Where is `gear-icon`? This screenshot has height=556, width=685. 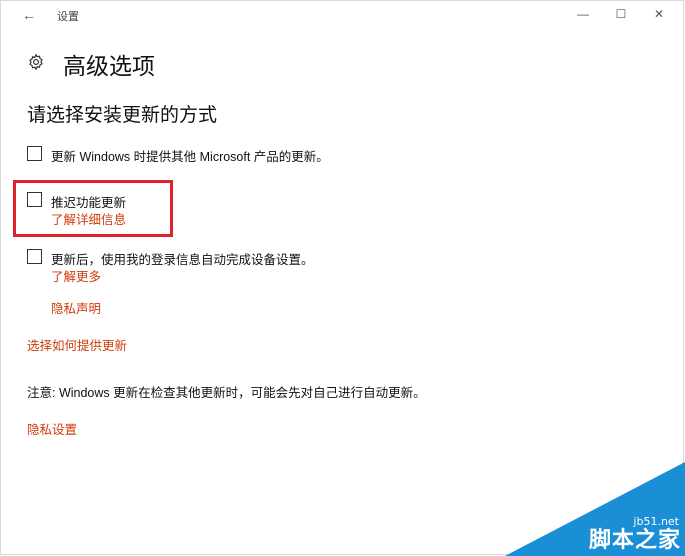 gear-icon is located at coordinates (36, 62).